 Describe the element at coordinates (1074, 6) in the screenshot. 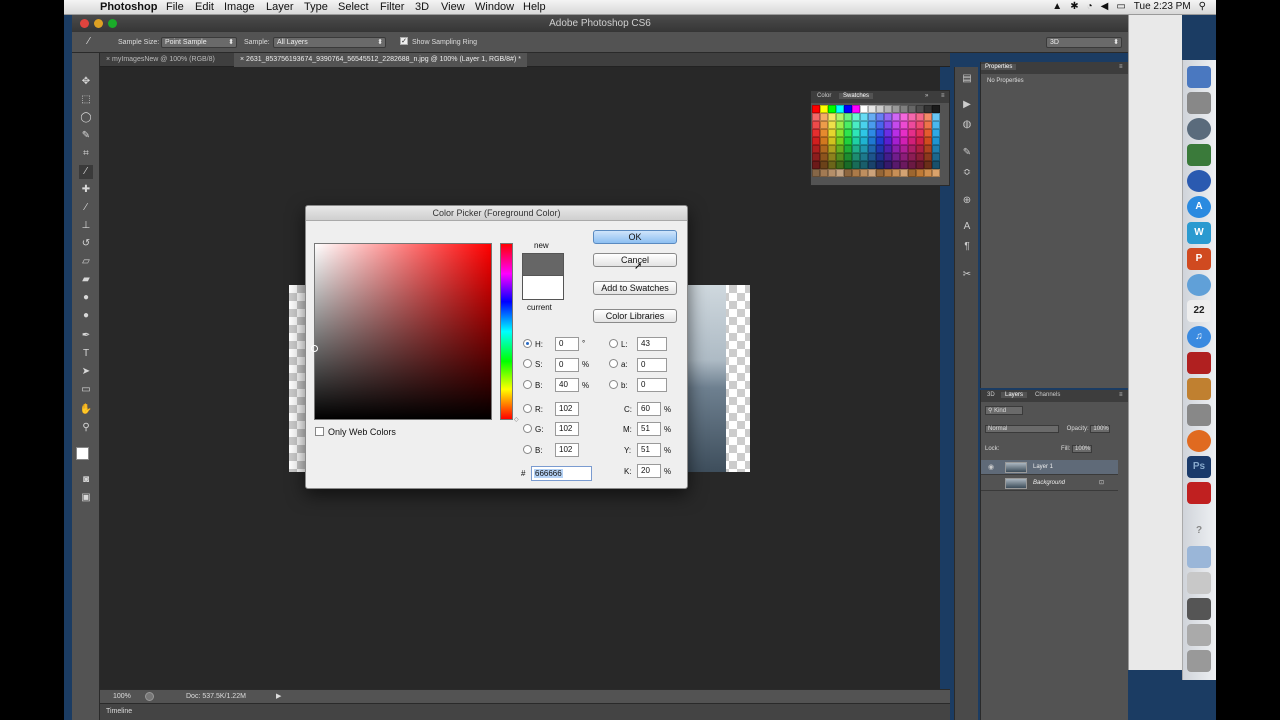

I see `bluetooth-icon: ✱` at that location.